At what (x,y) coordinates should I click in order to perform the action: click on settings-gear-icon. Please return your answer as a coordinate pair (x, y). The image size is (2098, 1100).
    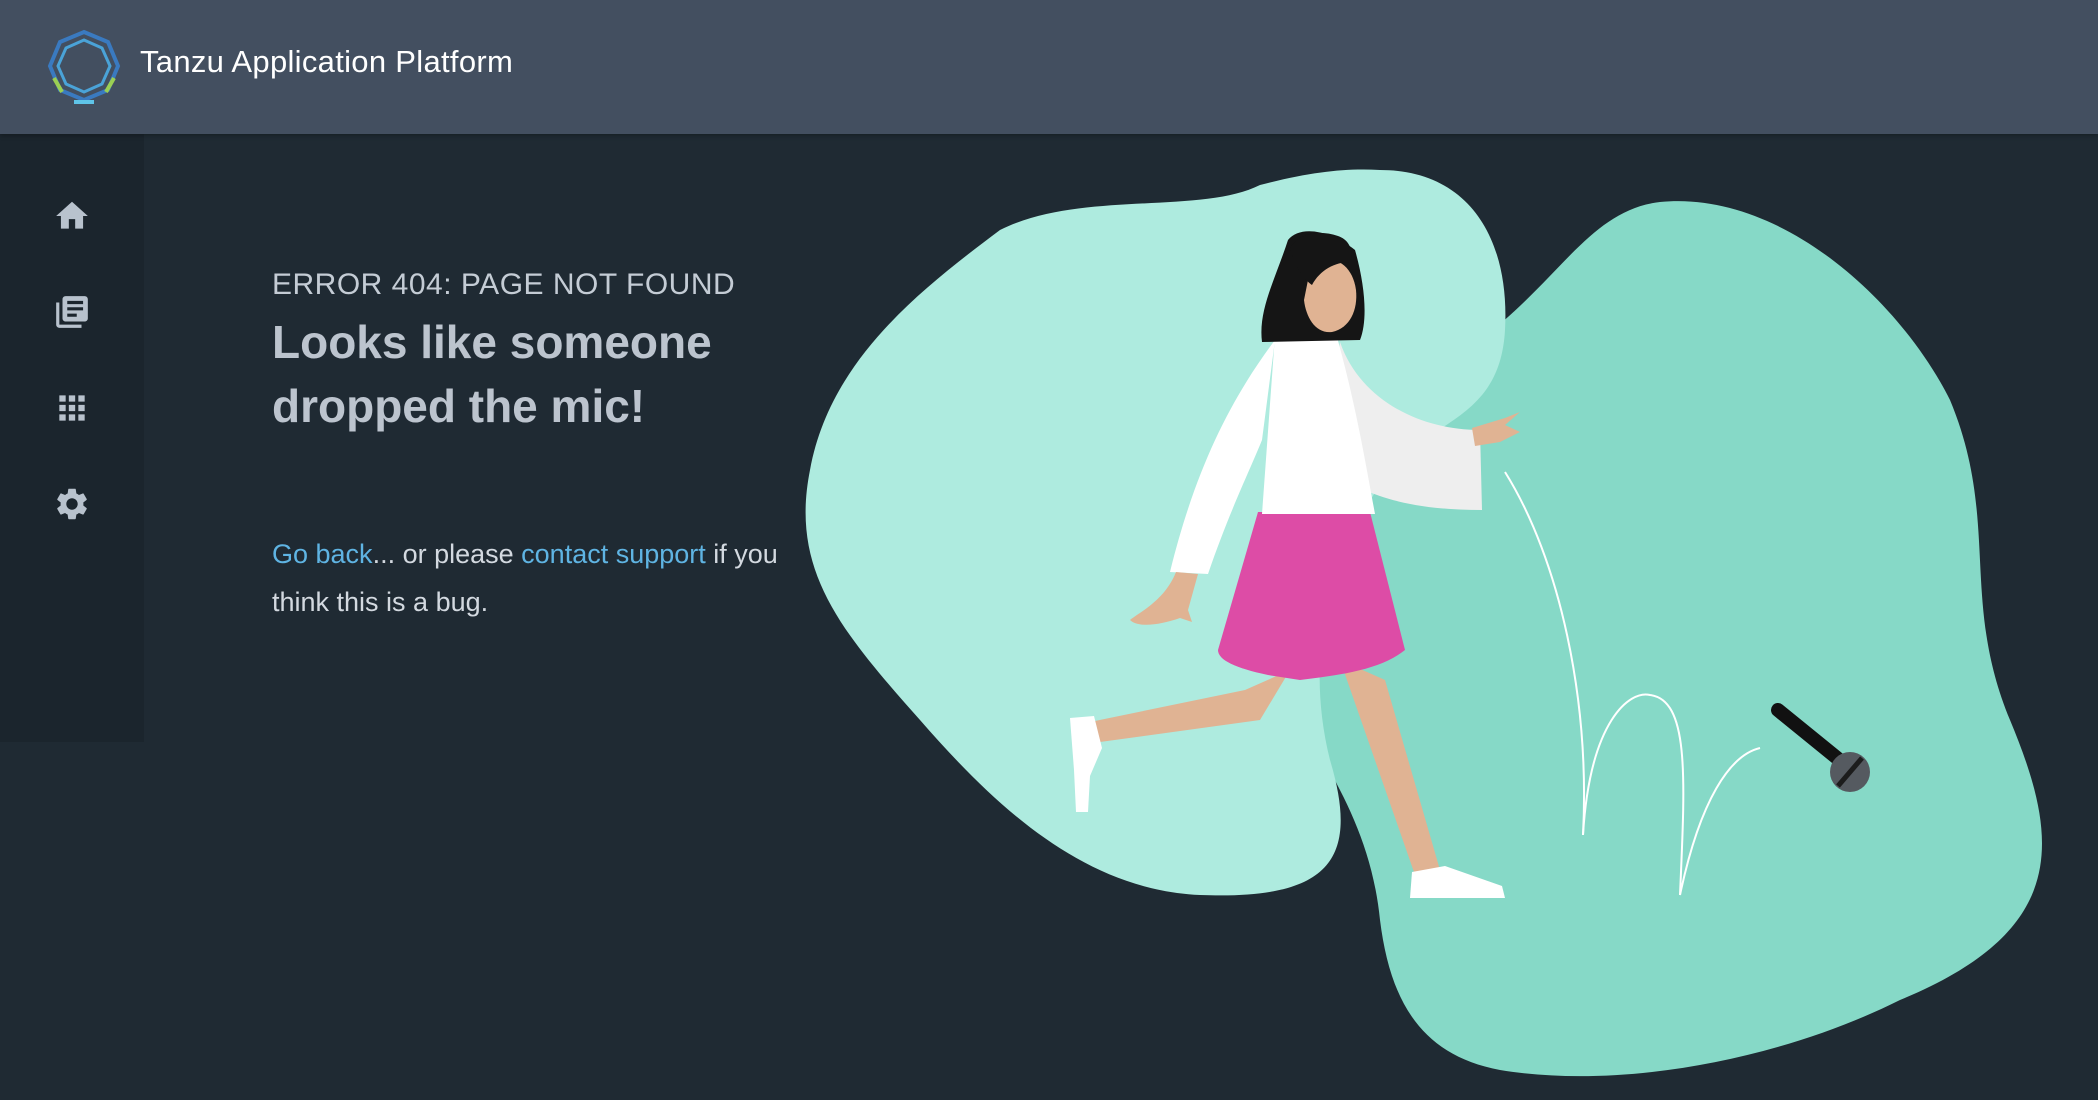
    Looking at the image, I should click on (72, 504).